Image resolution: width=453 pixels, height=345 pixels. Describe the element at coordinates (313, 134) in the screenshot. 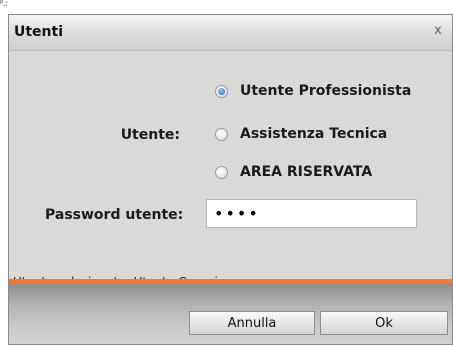

I see `radio-label-assistenza: Assistenza Tecnica` at that location.